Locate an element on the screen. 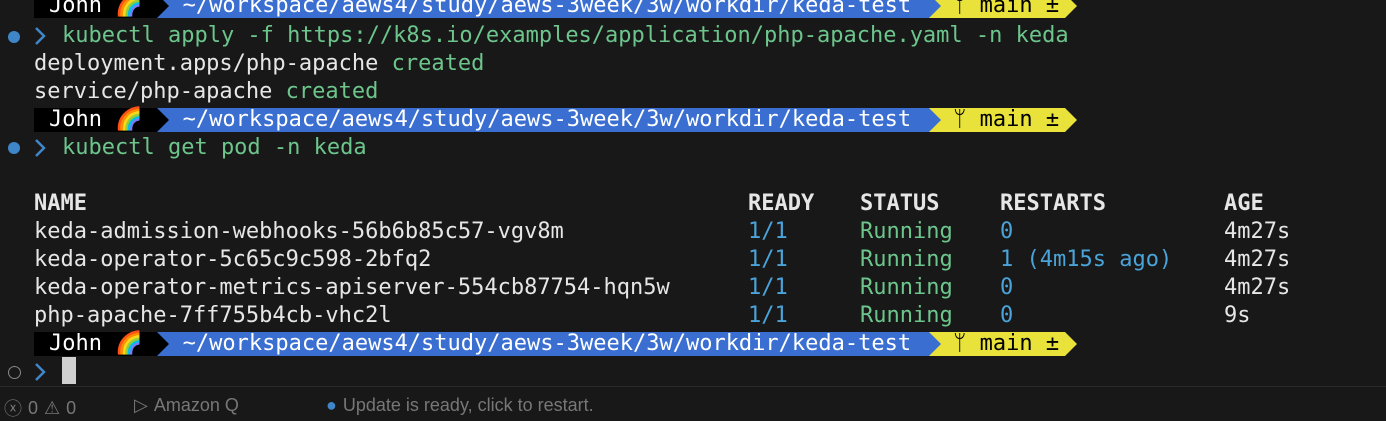  amazon-q-status: ▷ Amazon Q is located at coordinates (186, 405).